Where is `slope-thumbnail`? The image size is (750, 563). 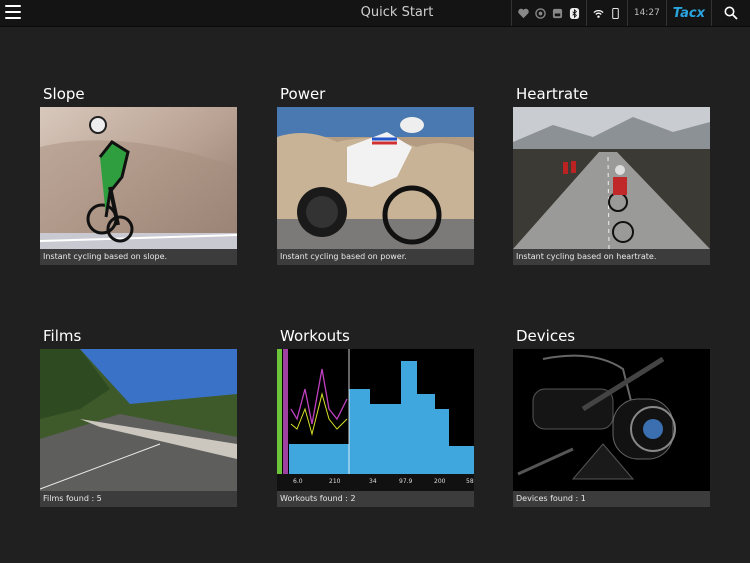 slope-thumbnail is located at coordinates (138, 178).